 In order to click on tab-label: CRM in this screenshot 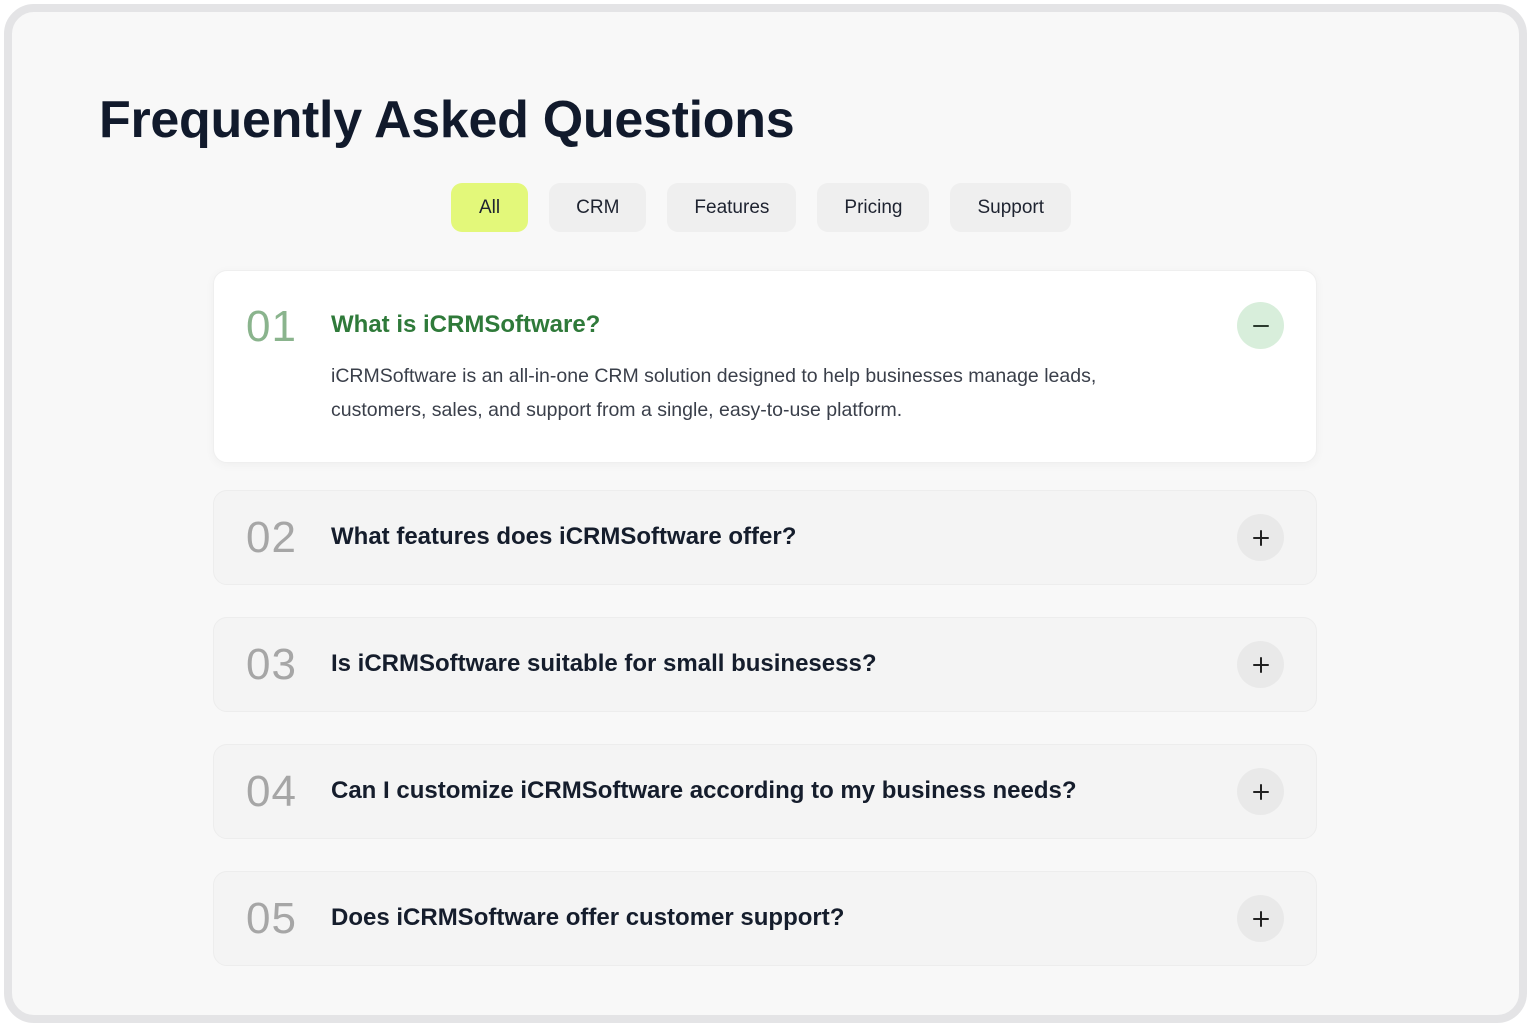, I will do `click(598, 207)`.